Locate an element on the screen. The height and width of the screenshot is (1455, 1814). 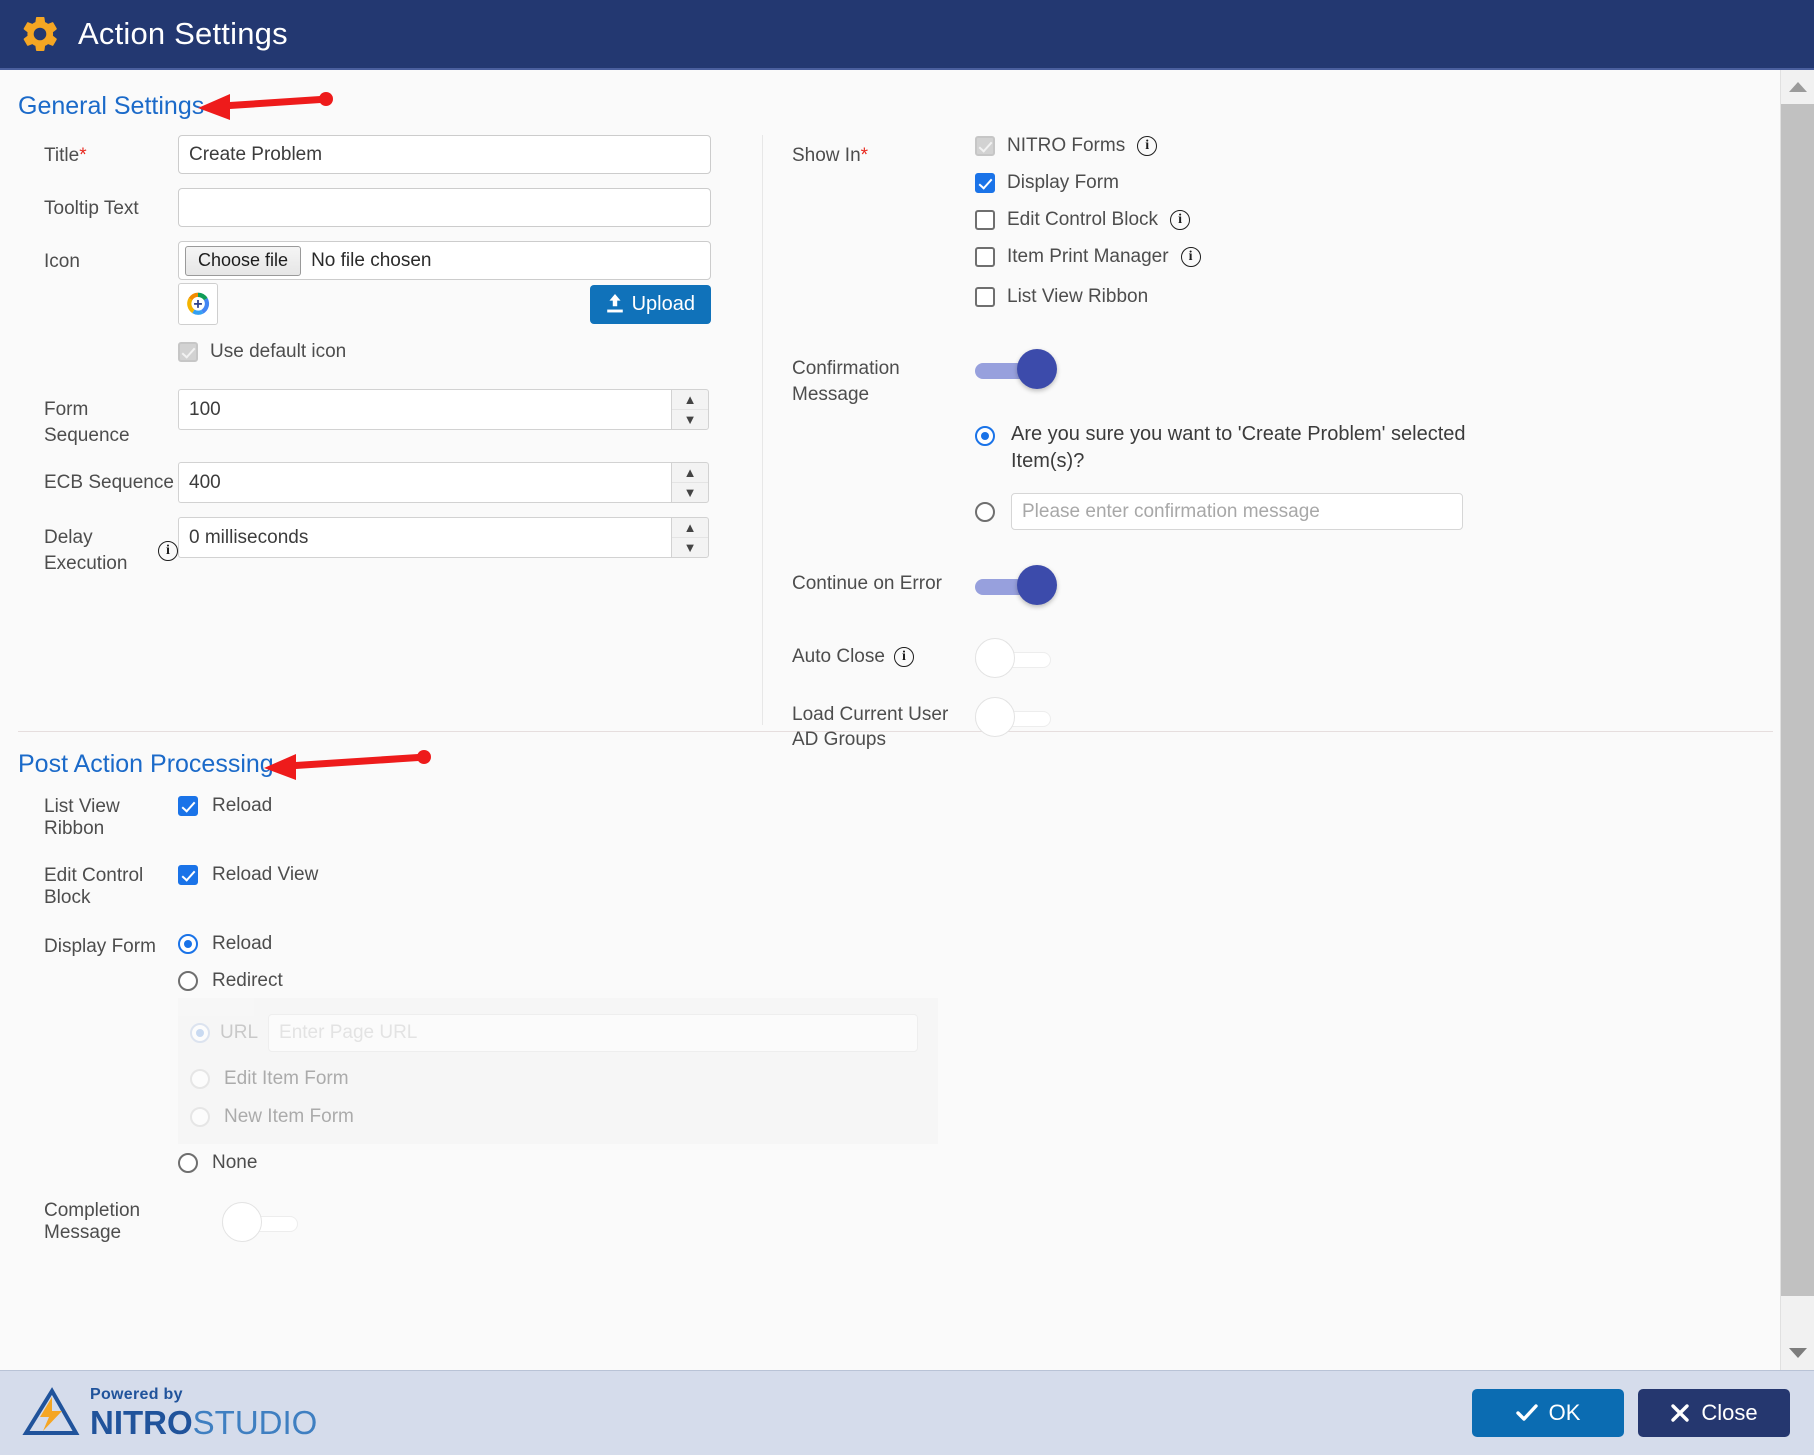
show-in-edit-control-block: Edit Control Block i is located at coordinates (1088, 220).